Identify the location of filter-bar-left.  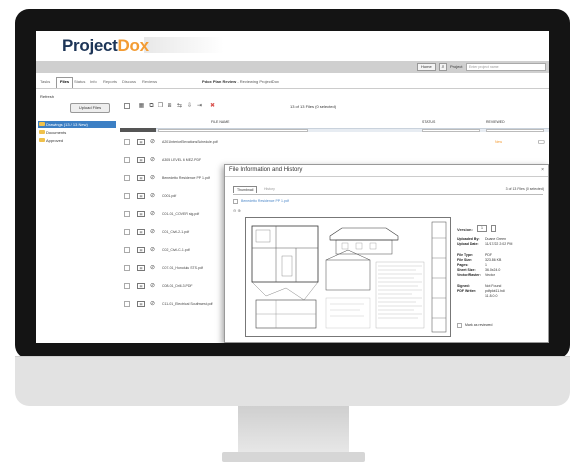
(138, 130).